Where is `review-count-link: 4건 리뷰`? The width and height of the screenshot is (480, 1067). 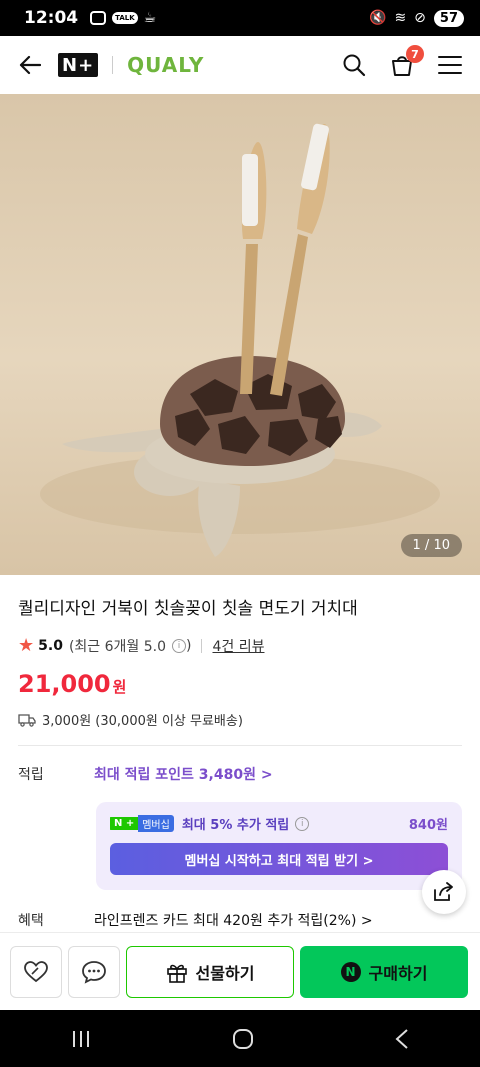 review-count-link: 4건 리뷰 is located at coordinates (238, 646).